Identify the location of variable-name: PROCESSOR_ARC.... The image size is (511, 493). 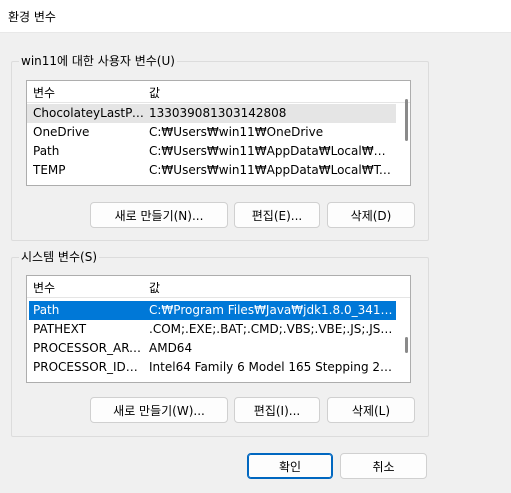
(89, 348).